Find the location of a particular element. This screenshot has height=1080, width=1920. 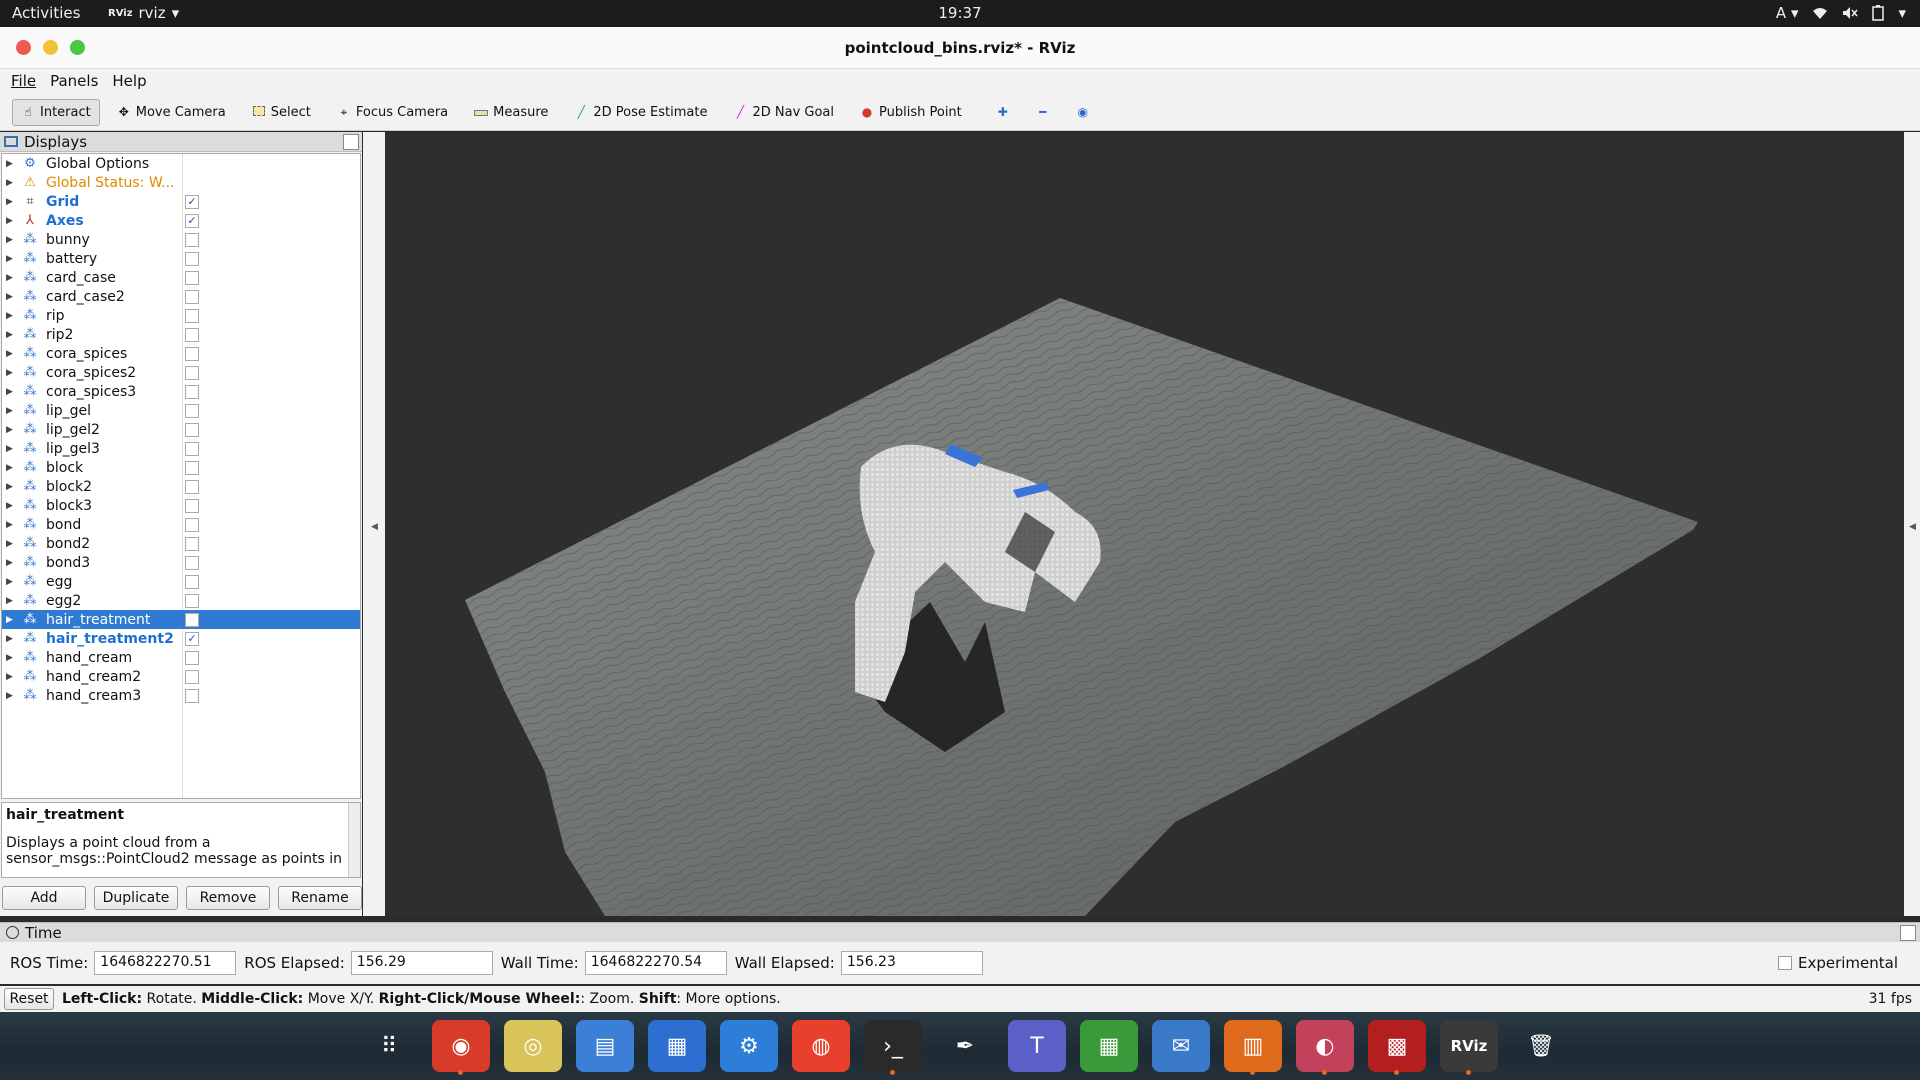

display-item: ▶ ⁂ hair_treatment2 ✓ is located at coordinates (181, 638).